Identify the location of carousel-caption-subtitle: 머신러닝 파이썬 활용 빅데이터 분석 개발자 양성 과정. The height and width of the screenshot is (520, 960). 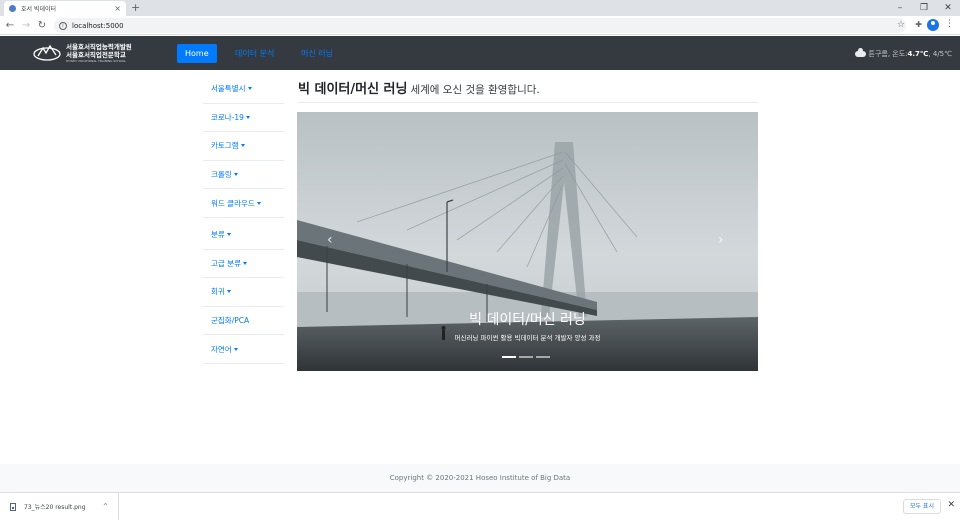
(527, 338).